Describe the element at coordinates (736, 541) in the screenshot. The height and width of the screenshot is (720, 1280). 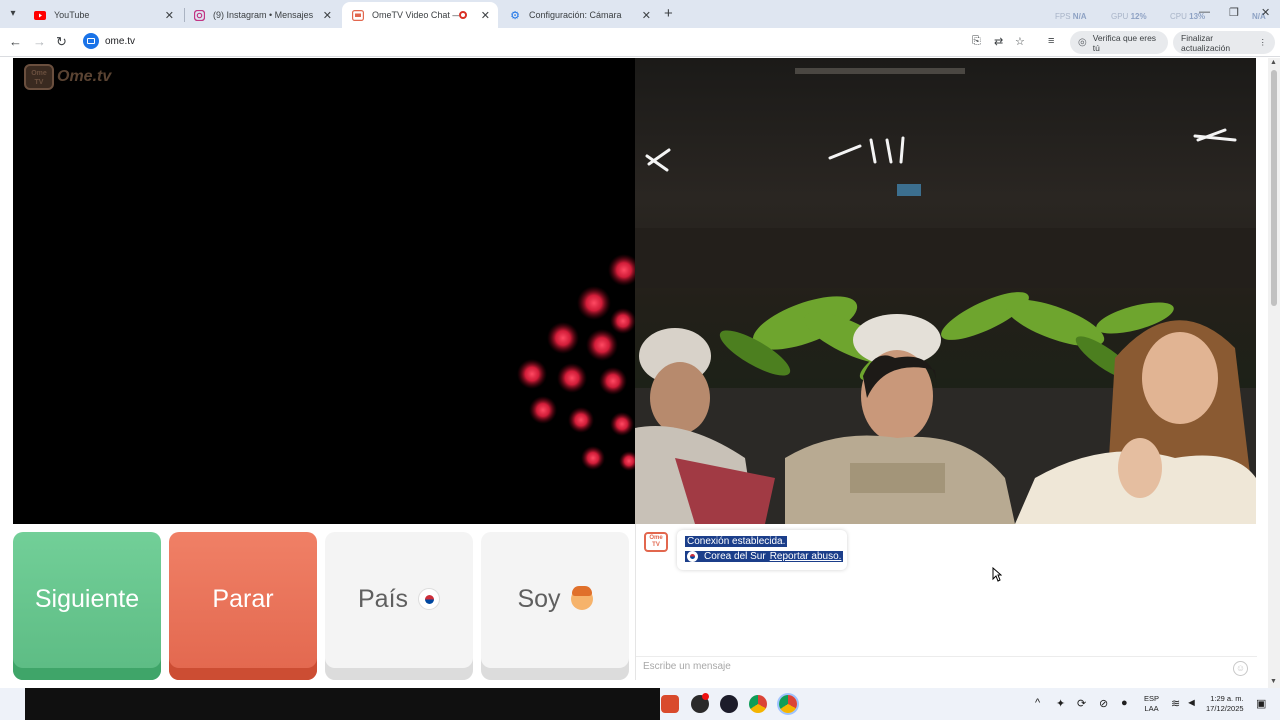
I see `connection-status: Conexión establecida.` at that location.